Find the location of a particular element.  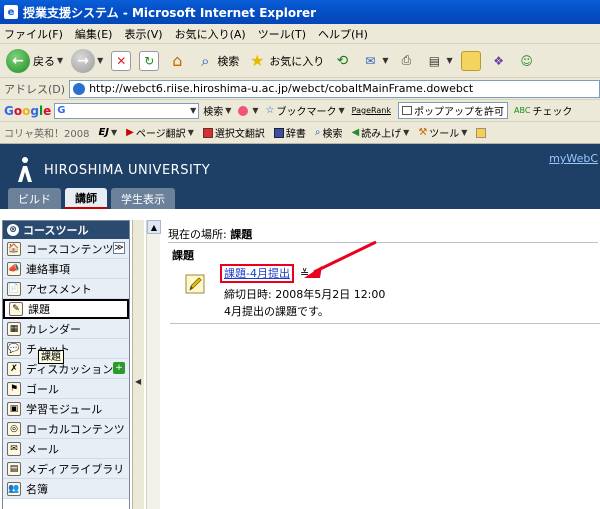

spellcheck-icon: ABC is located at coordinates (522, 110).